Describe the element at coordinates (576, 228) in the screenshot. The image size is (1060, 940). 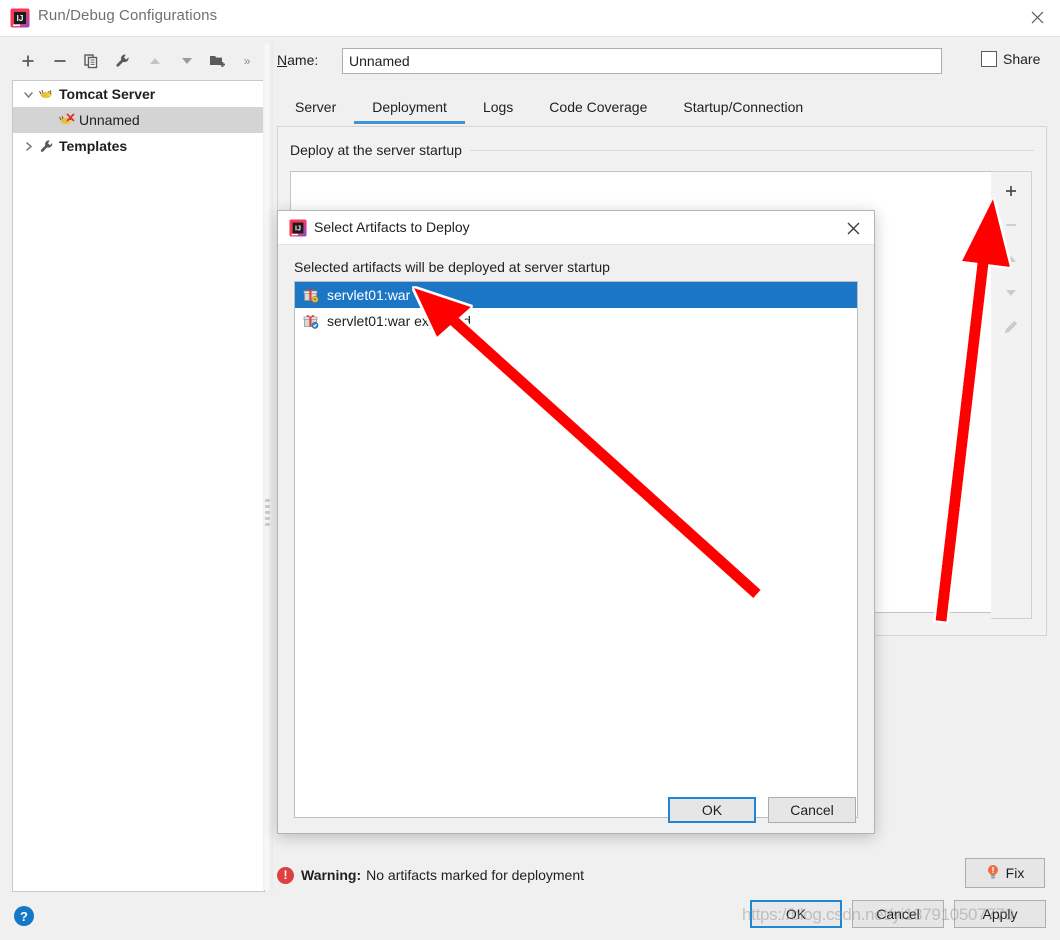
I see `dialog-title-bar: IJ Select Artifacts to Deploy` at that location.